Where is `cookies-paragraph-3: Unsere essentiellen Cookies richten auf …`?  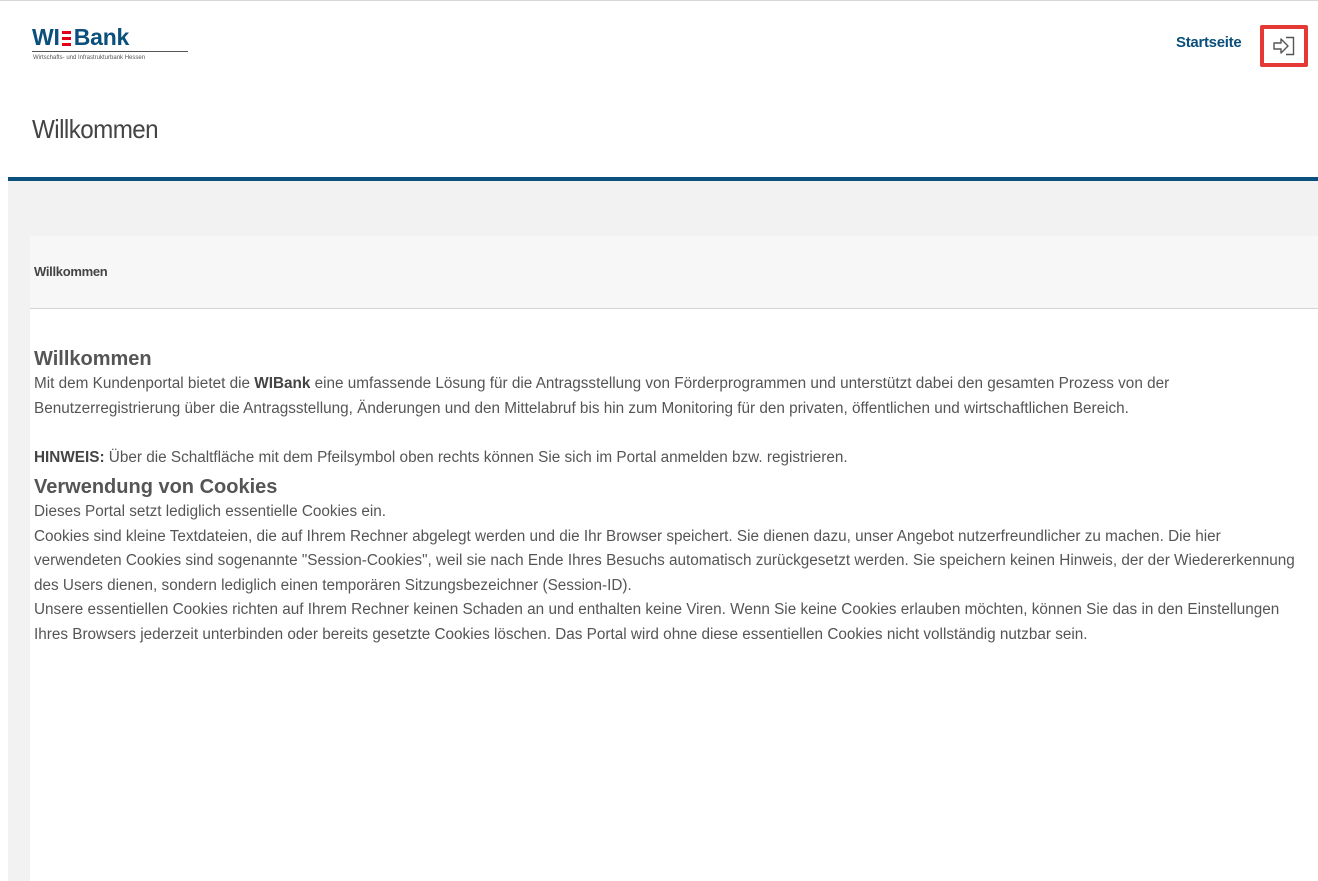 cookies-paragraph-3: Unsere essentiellen Cookies richten auf … is located at coordinates (657, 622).